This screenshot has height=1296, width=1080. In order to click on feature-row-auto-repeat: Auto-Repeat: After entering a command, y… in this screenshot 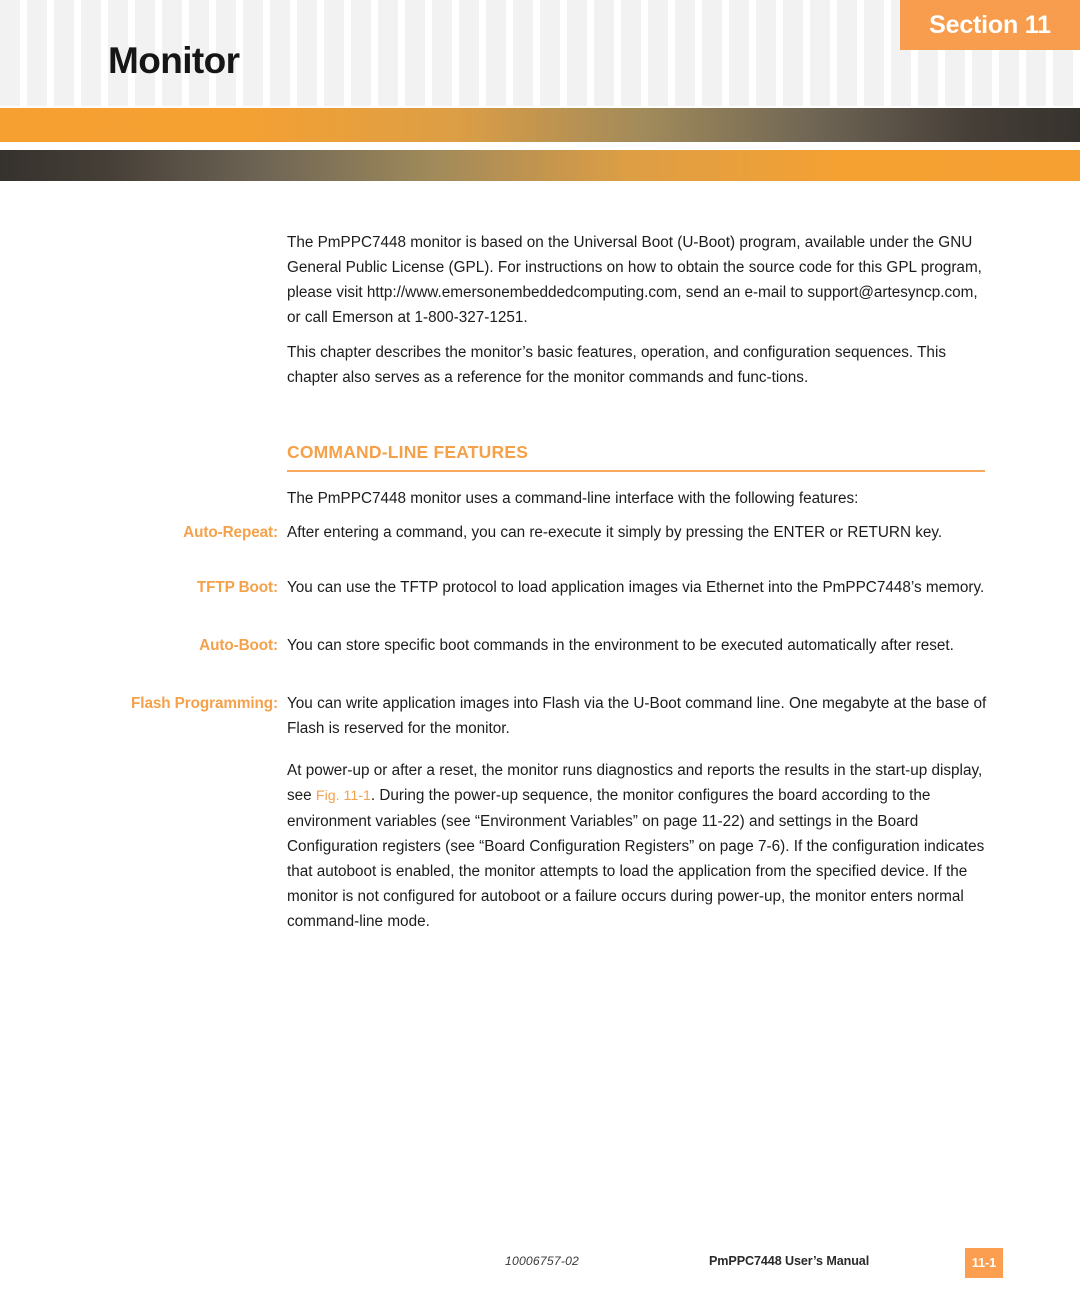, I will do `click(523, 532)`.